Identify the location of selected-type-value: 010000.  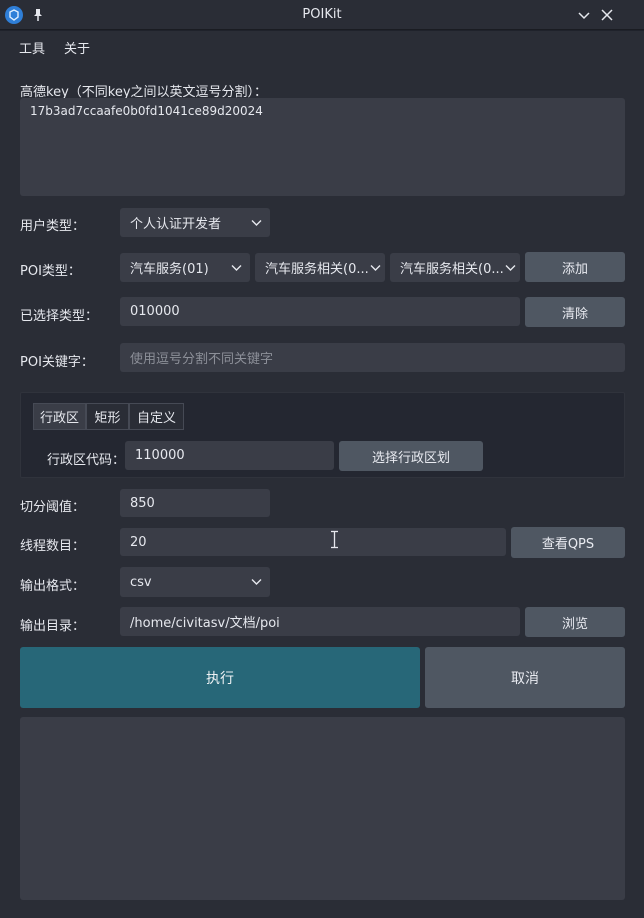
(155, 311).